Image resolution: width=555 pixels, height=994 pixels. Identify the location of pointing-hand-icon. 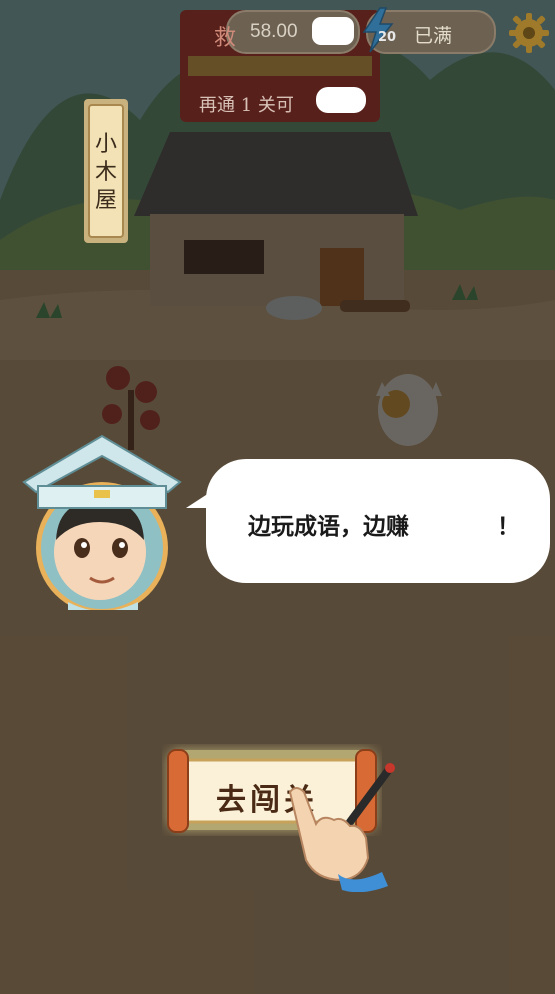
(341, 827).